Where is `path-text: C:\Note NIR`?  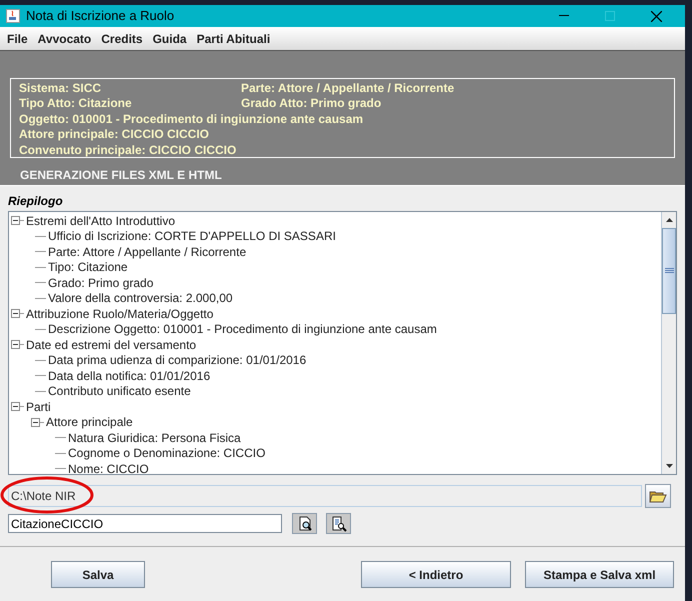
path-text: C:\Note NIR is located at coordinates (43, 496).